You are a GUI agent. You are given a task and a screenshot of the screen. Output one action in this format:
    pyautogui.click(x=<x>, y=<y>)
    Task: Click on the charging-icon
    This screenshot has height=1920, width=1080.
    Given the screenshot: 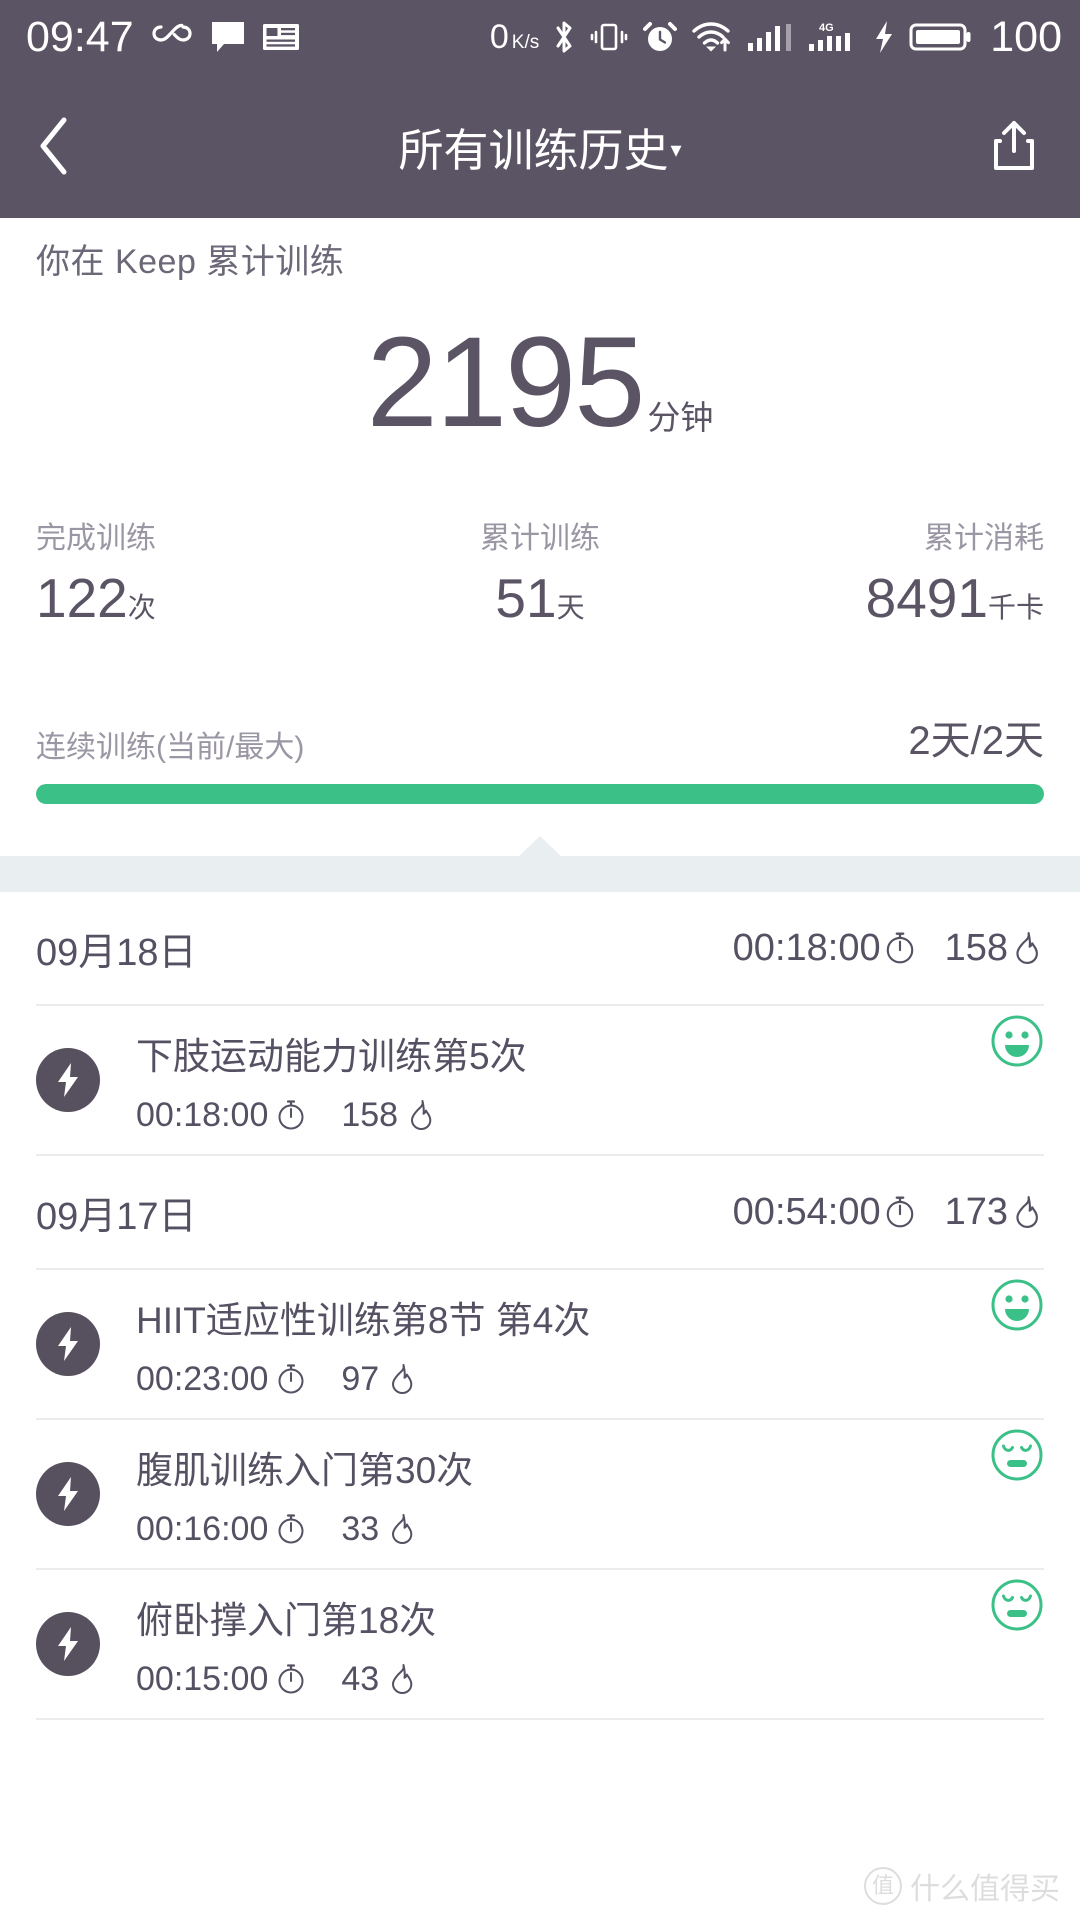 What is the action you would take?
    pyautogui.click(x=884, y=37)
    